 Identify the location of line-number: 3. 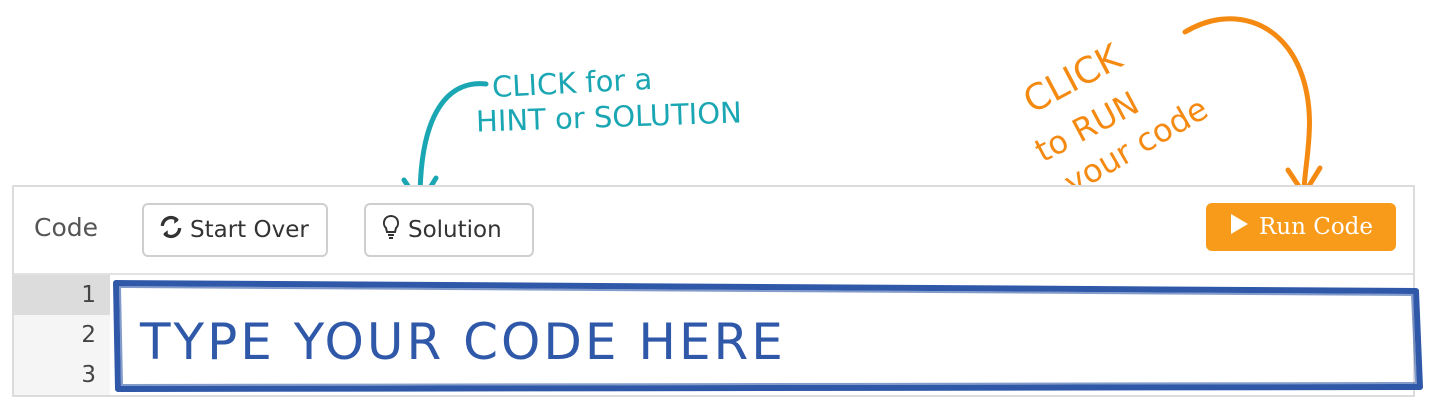
(88, 375).